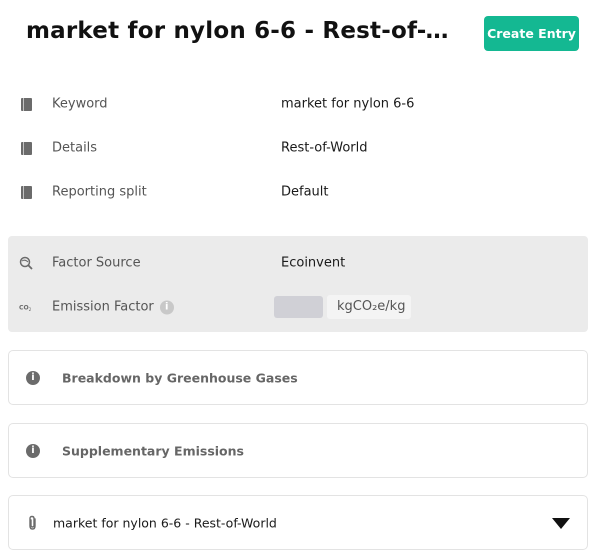 Image resolution: width=600 pixels, height=556 pixels. Describe the element at coordinates (75, 148) in the screenshot. I see `details-label: Details` at that location.